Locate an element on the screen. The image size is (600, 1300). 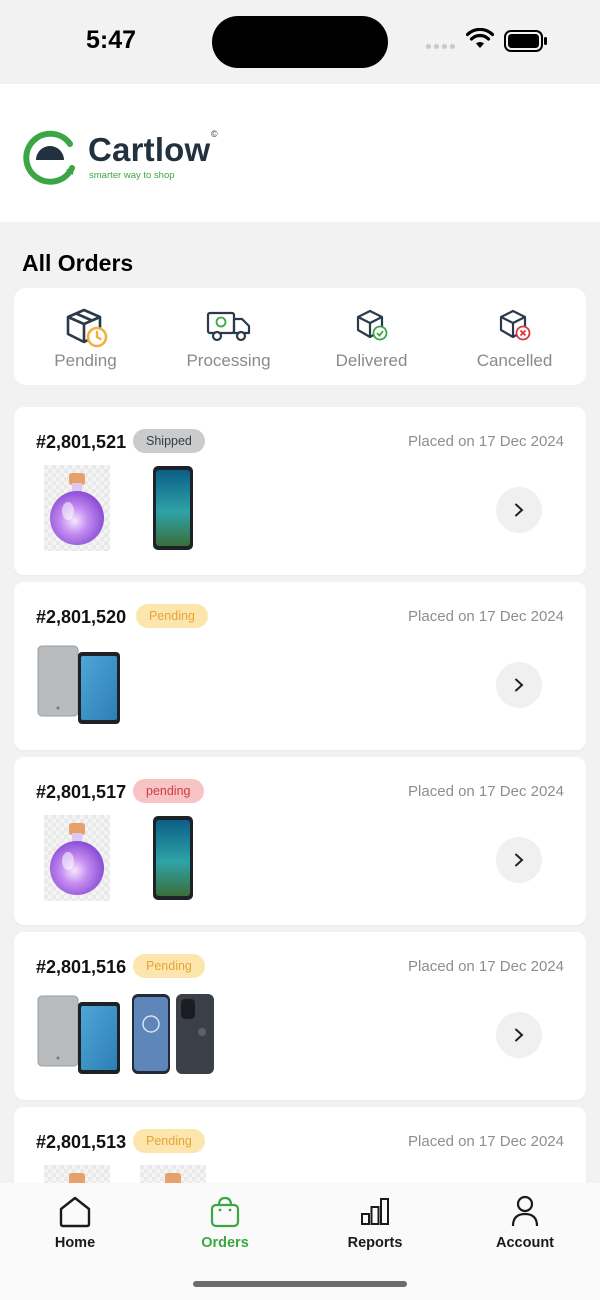
status-badge: Shipped is located at coordinates (169, 441).